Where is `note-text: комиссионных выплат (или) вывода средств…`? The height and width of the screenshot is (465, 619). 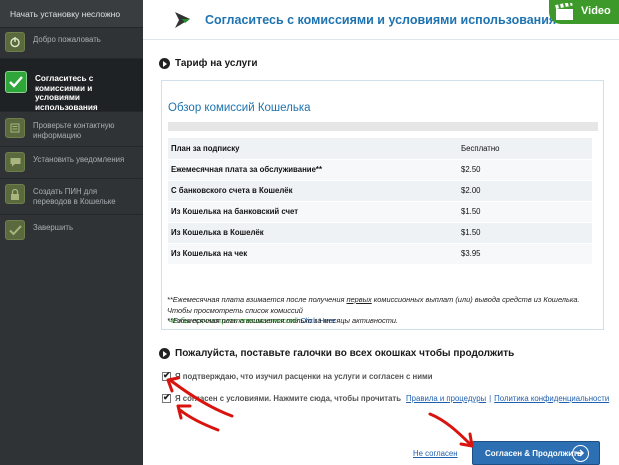 note-text: комиссионных выплат (или) вывода средств… is located at coordinates (475, 299).